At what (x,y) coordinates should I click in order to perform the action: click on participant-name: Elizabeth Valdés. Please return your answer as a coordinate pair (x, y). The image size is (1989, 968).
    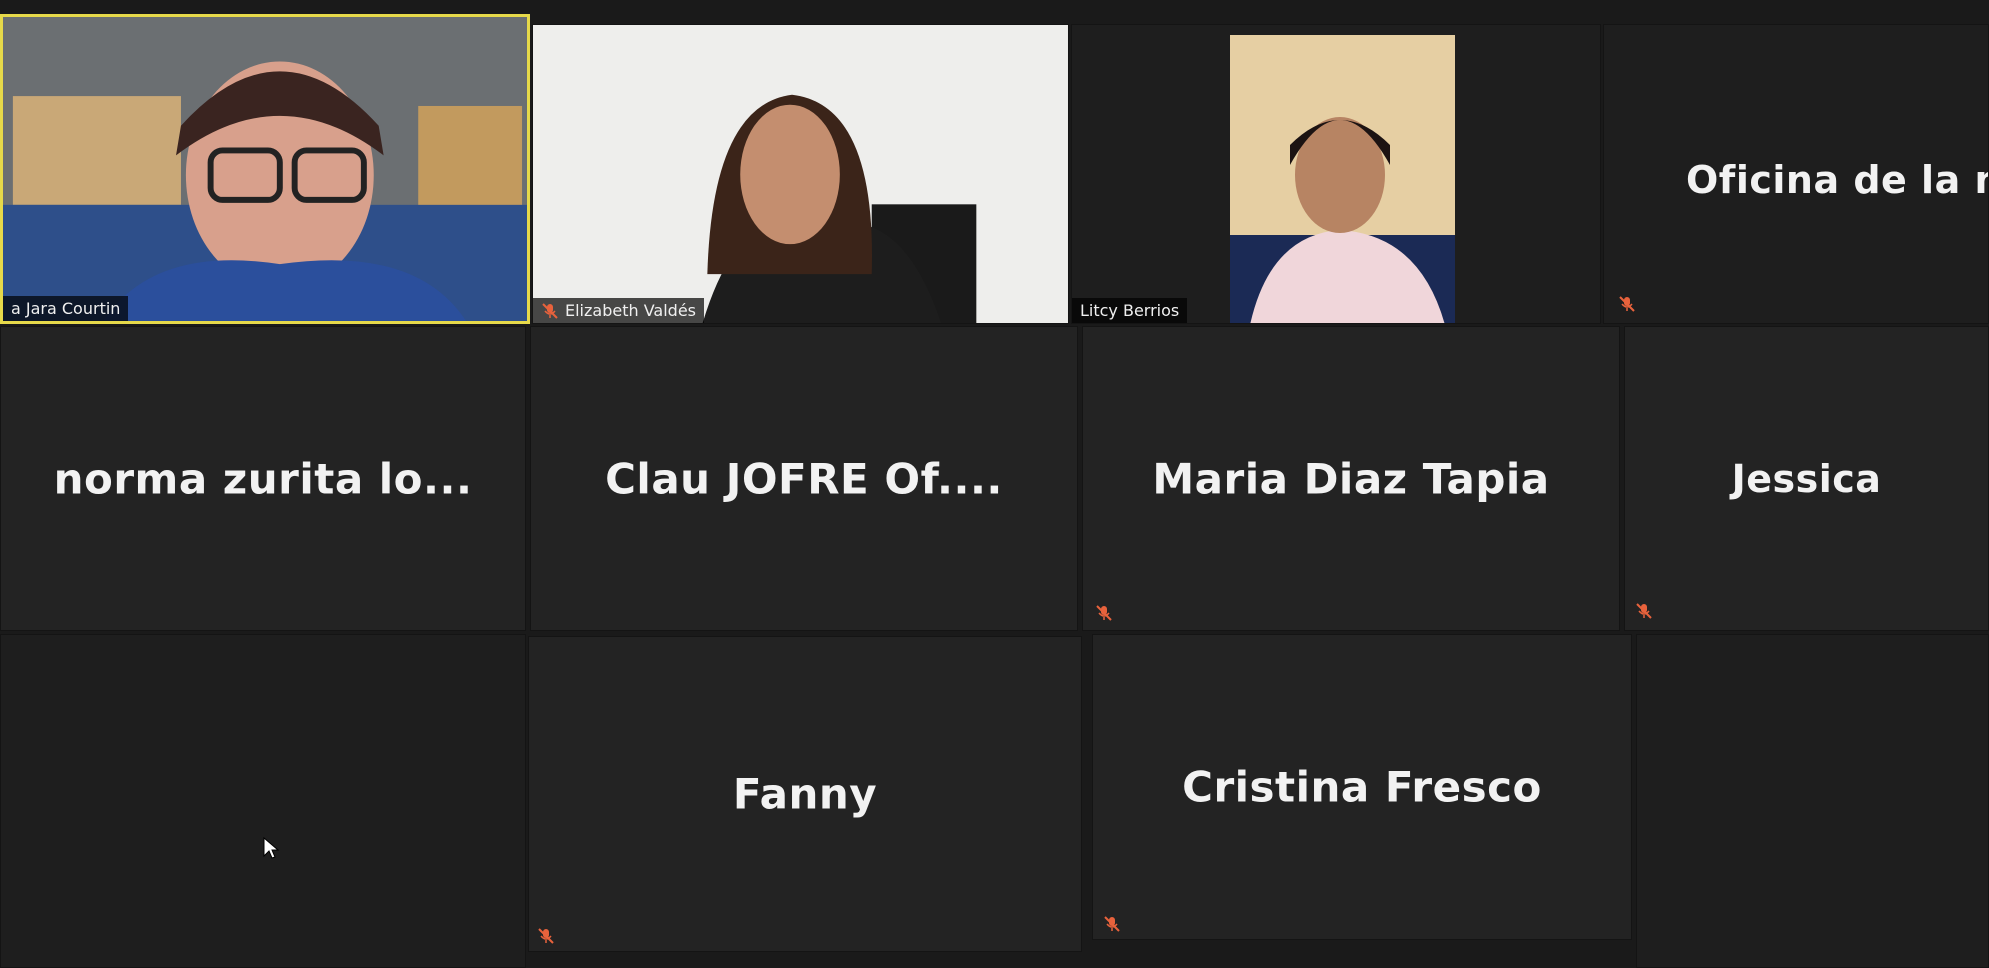
    Looking at the image, I should click on (630, 310).